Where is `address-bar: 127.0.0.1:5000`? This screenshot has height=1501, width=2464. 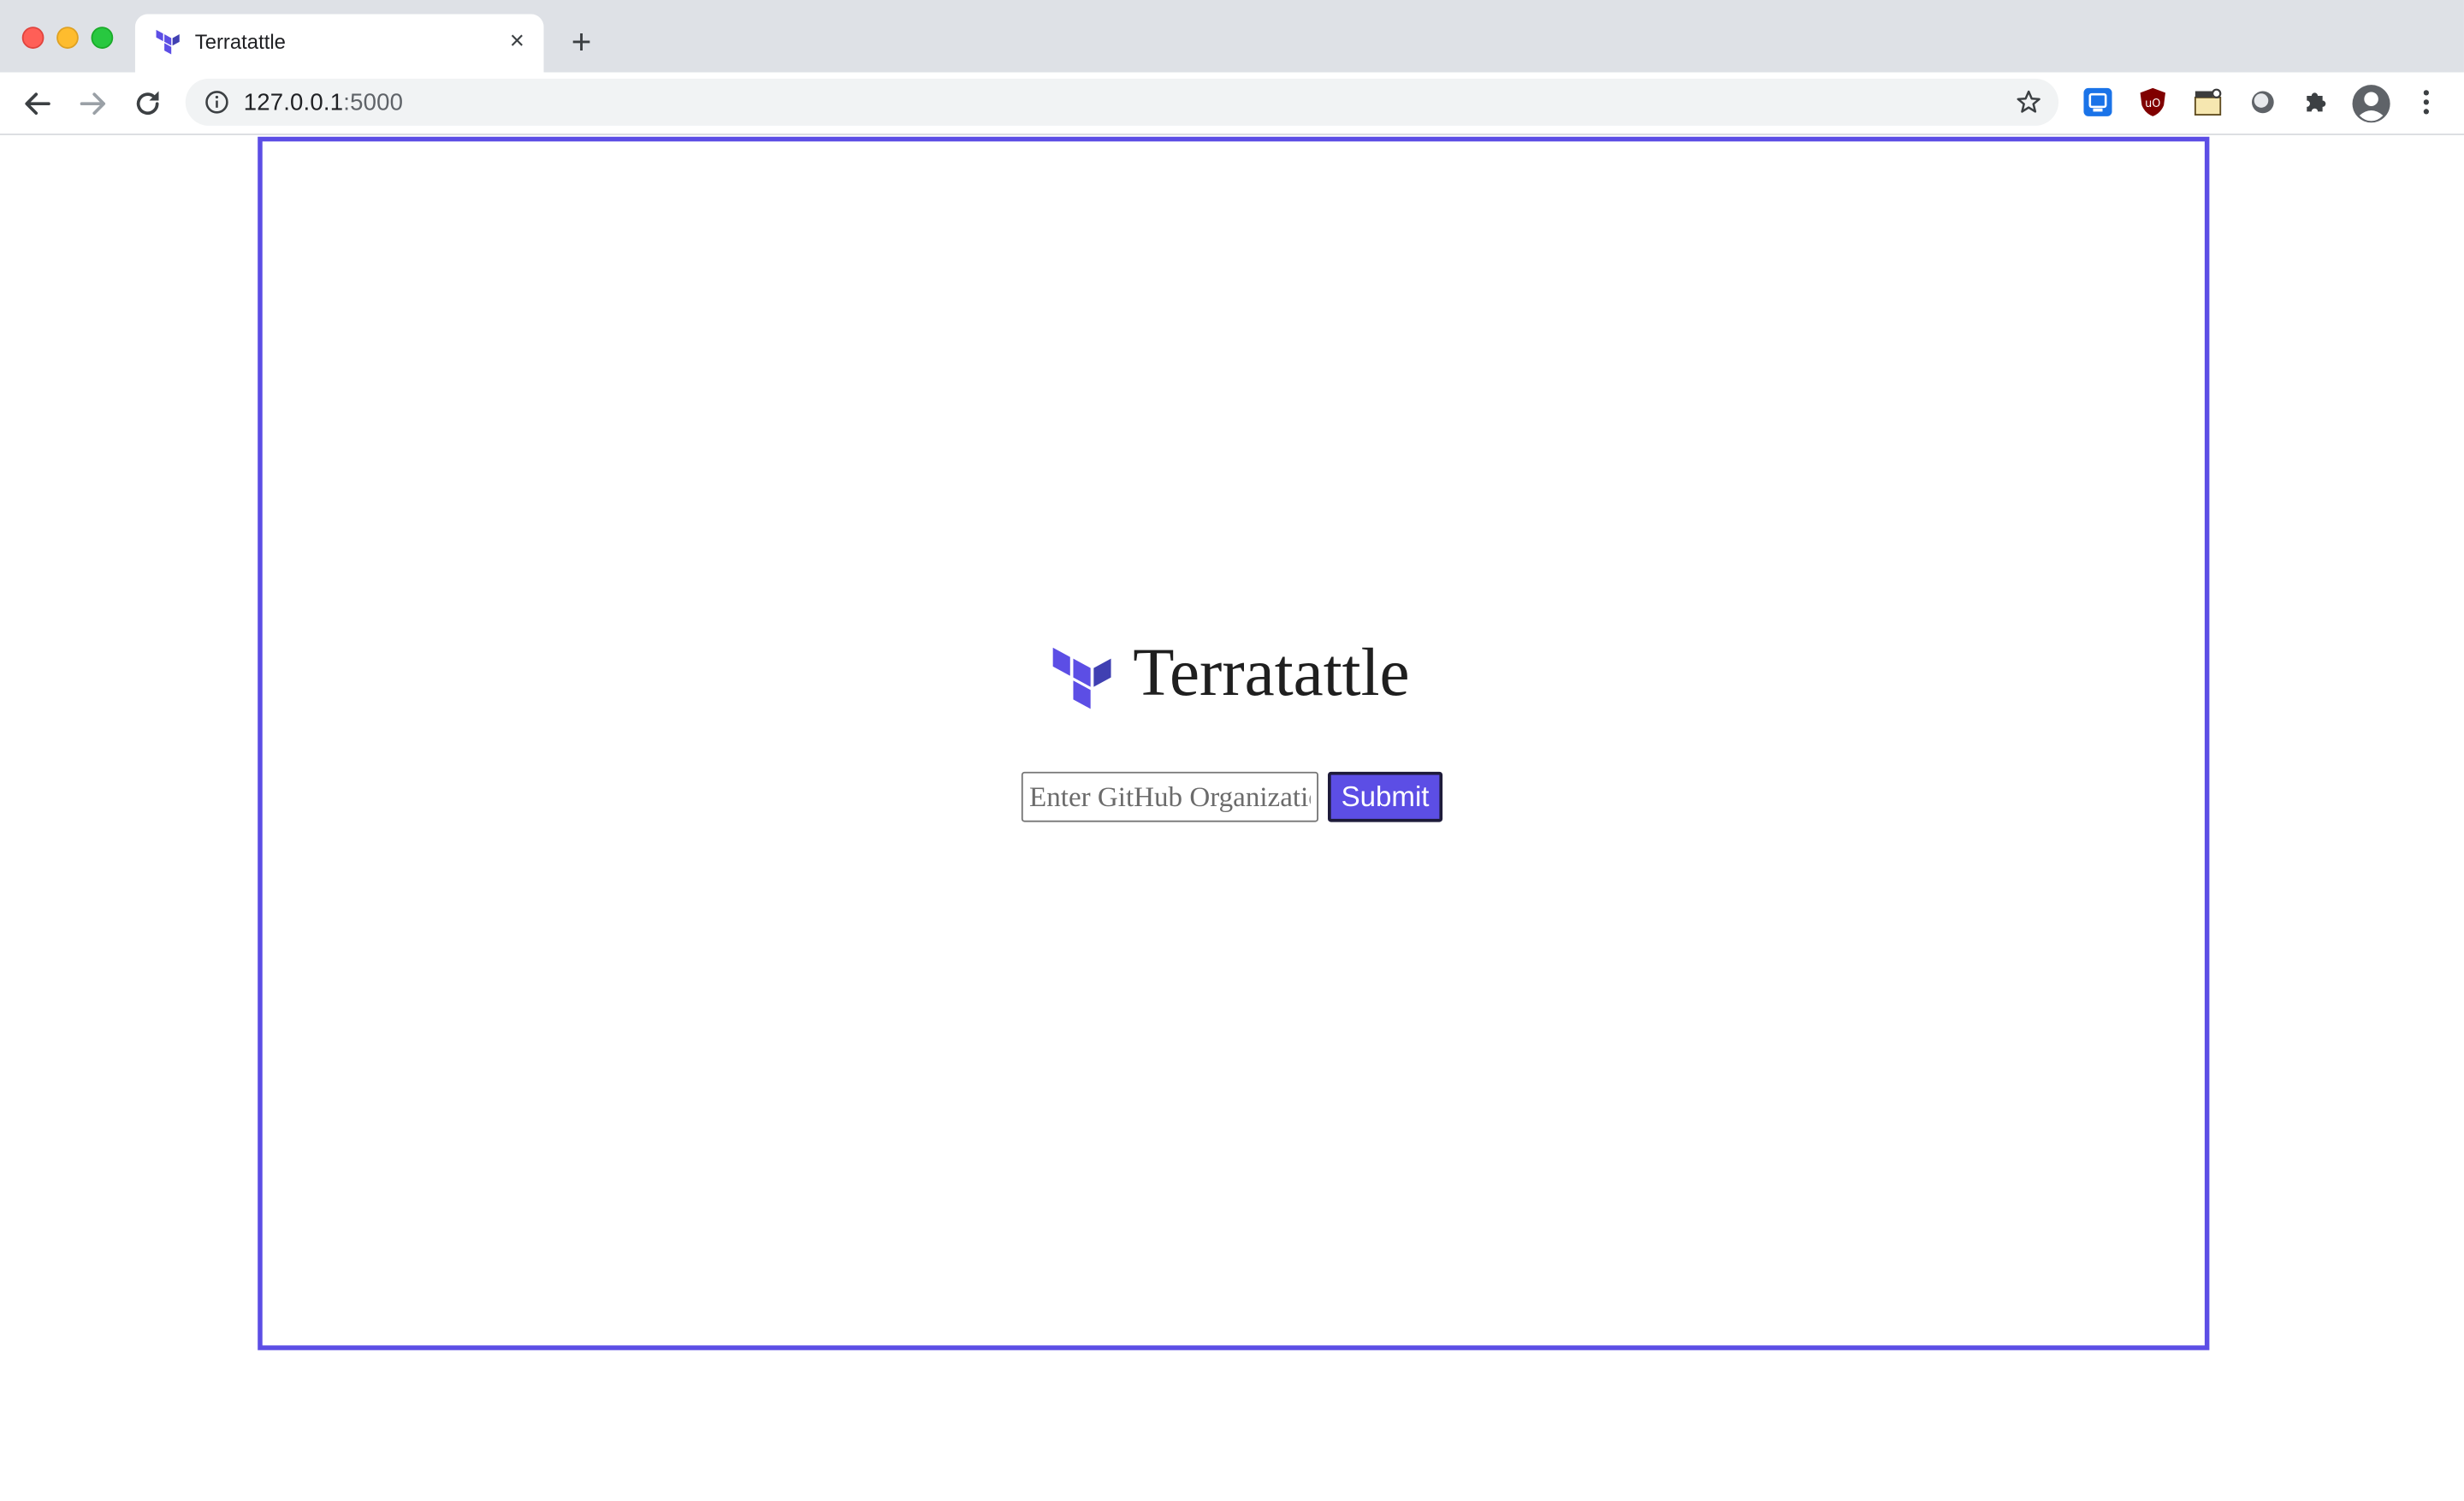
address-bar: 127.0.0.1:5000 is located at coordinates (1122, 102).